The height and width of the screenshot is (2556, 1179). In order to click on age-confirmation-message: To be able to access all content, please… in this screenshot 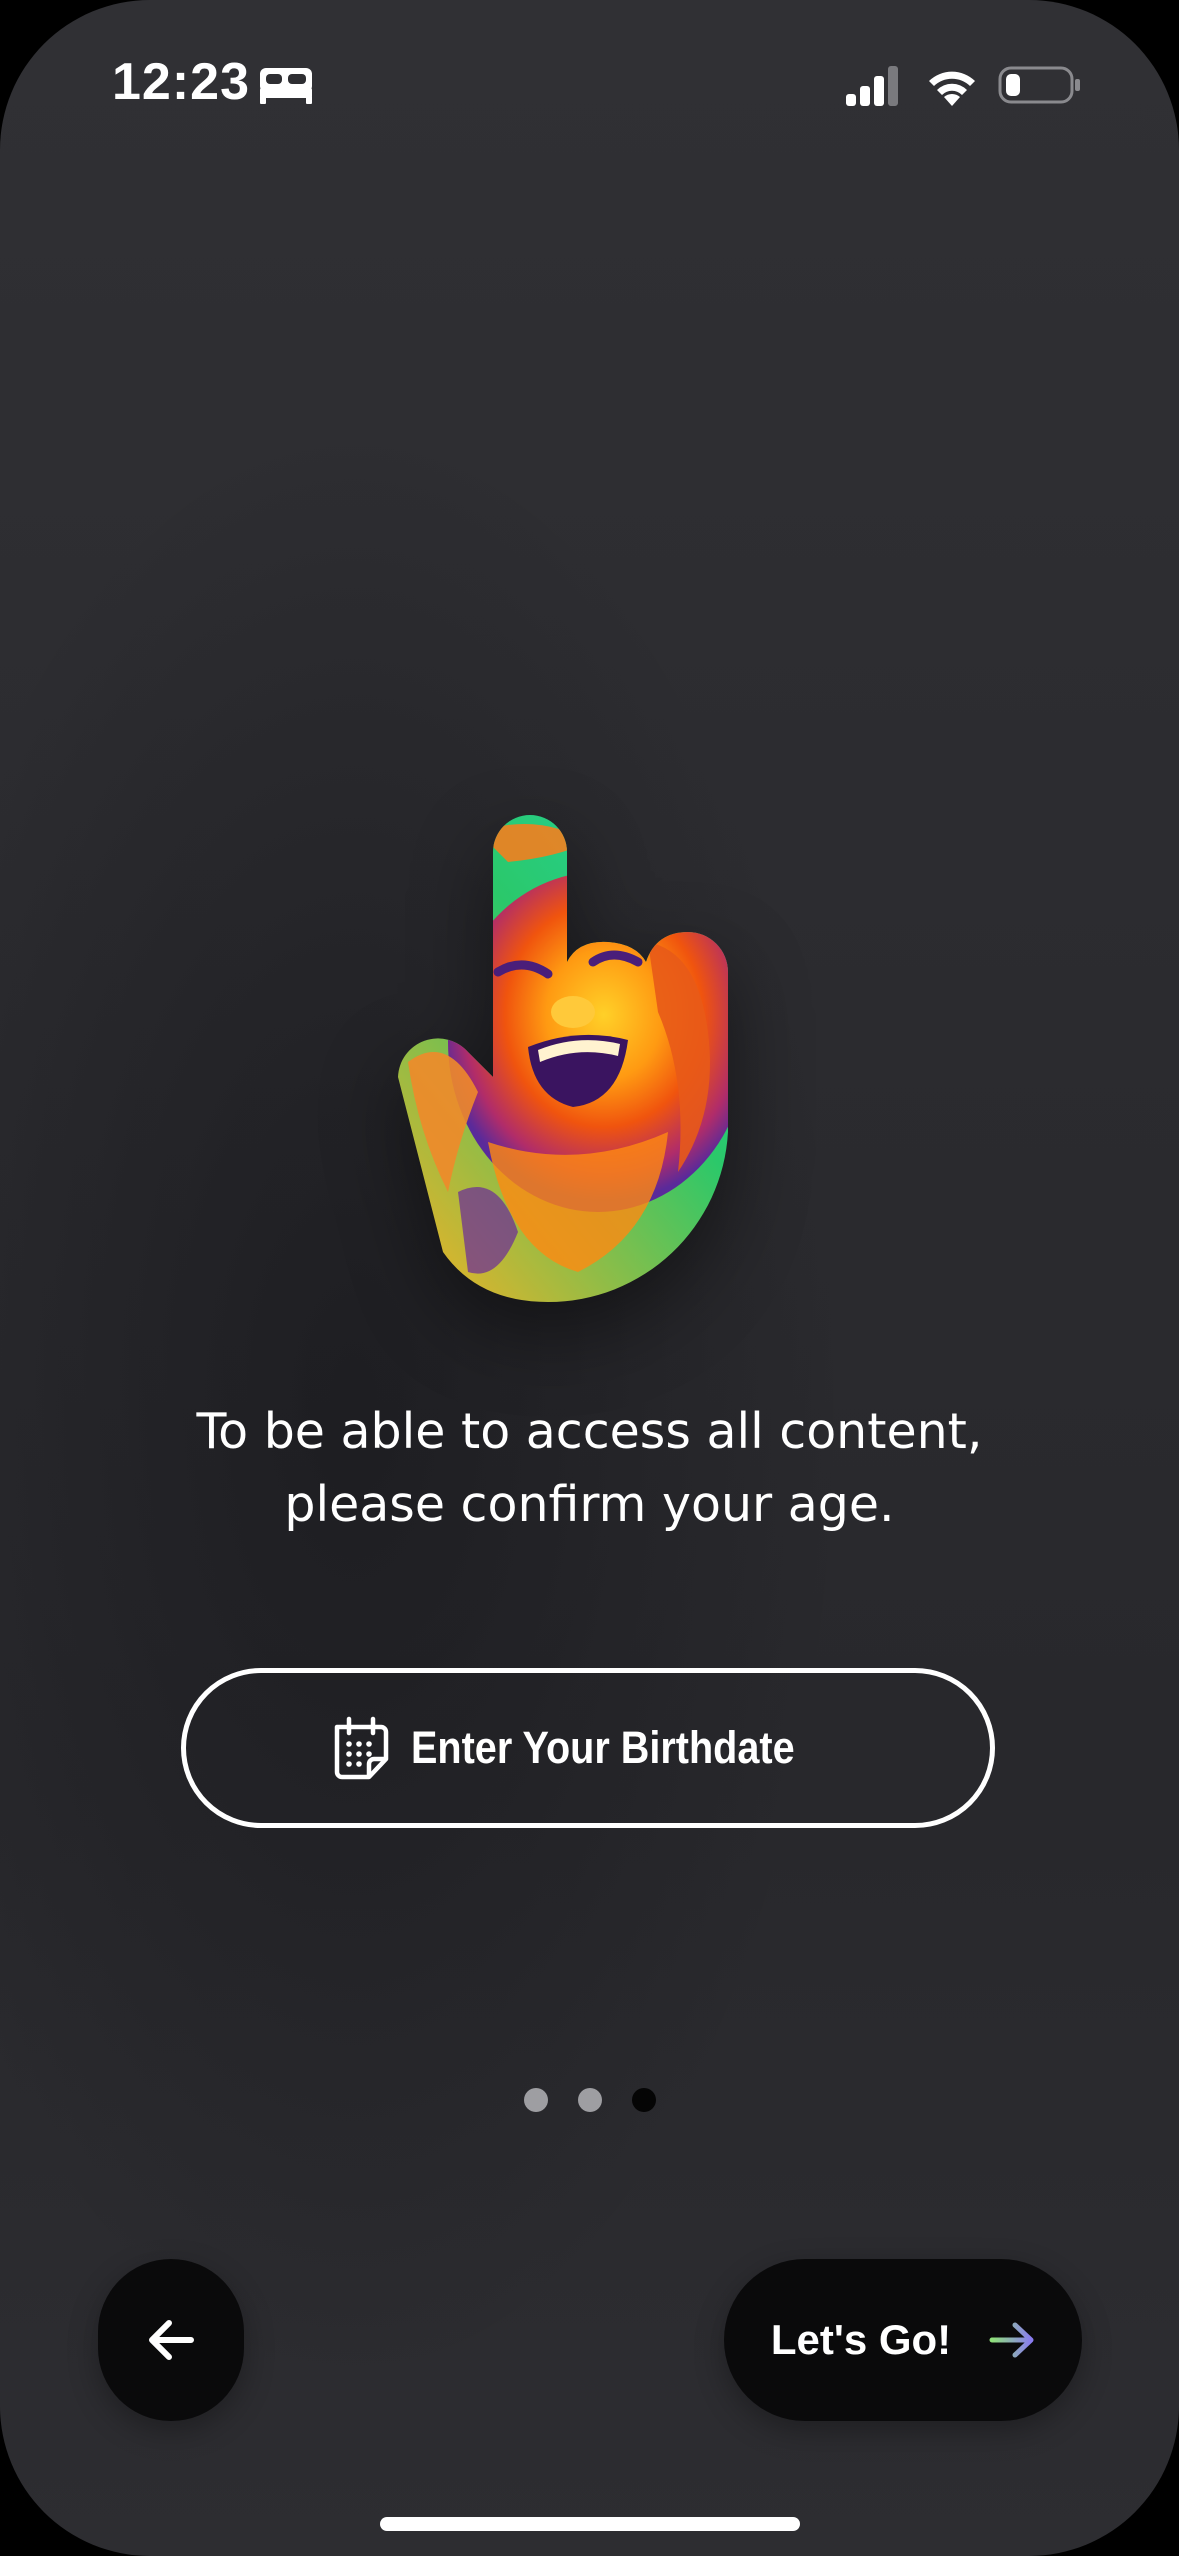, I will do `click(589, 1468)`.